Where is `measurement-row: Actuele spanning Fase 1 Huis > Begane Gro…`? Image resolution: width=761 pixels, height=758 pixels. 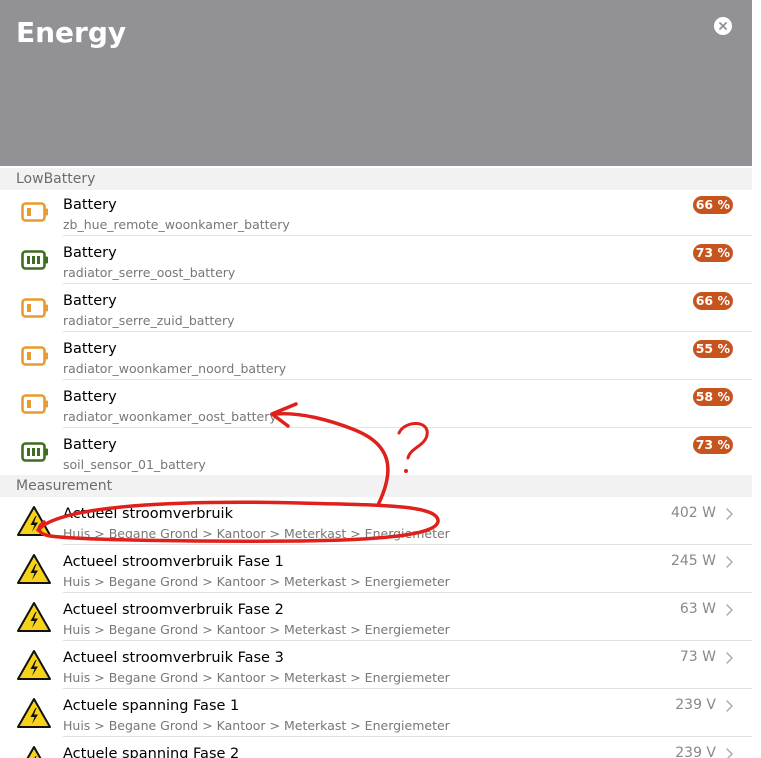 measurement-row: Actuele spanning Fase 1 Huis > Begane Gro… is located at coordinates (376, 713).